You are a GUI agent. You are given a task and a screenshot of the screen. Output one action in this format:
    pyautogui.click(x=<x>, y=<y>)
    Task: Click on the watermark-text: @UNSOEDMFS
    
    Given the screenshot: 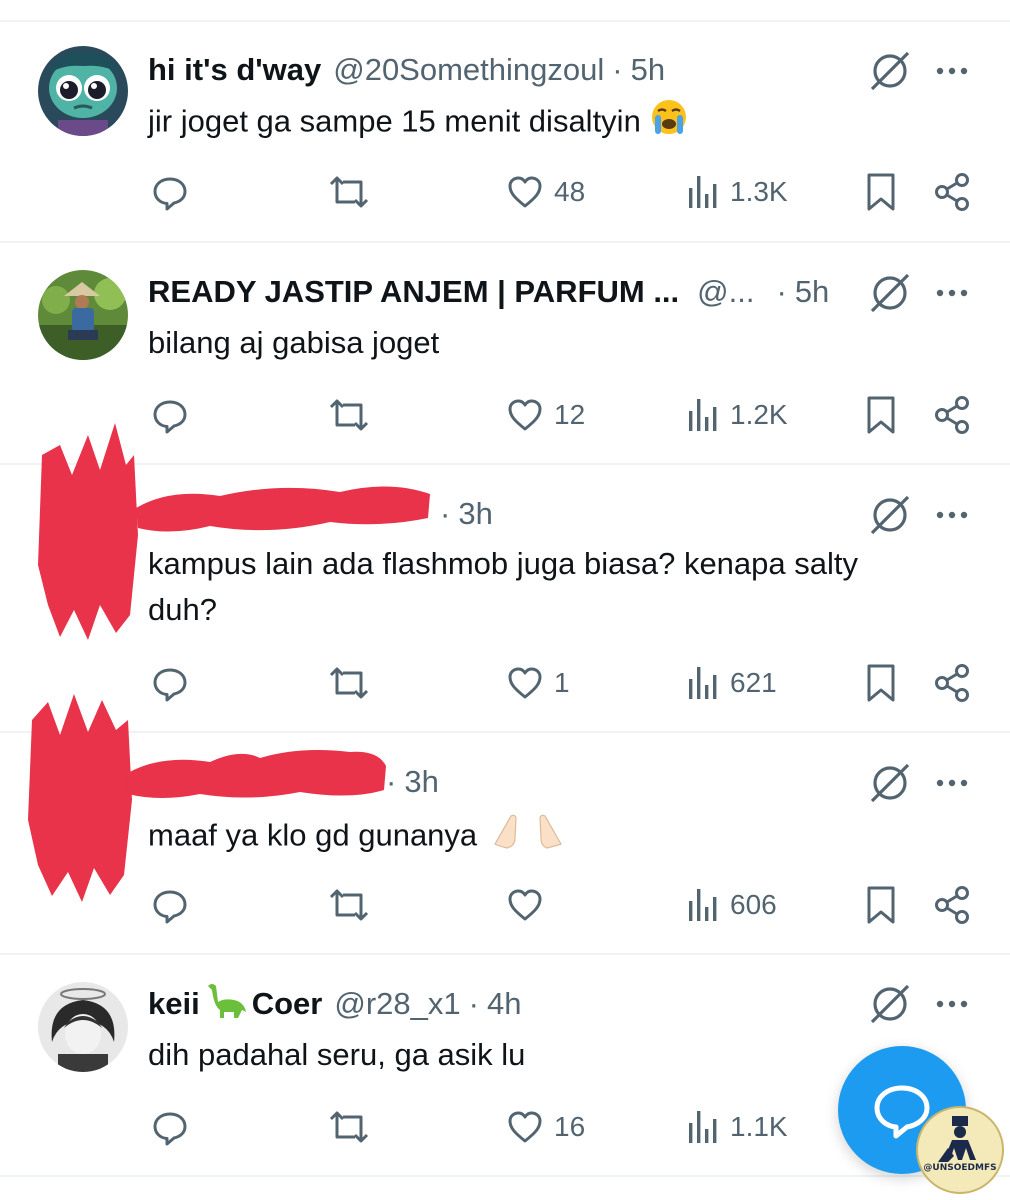 What is the action you would take?
    pyautogui.click(x=960, y=1168)
    